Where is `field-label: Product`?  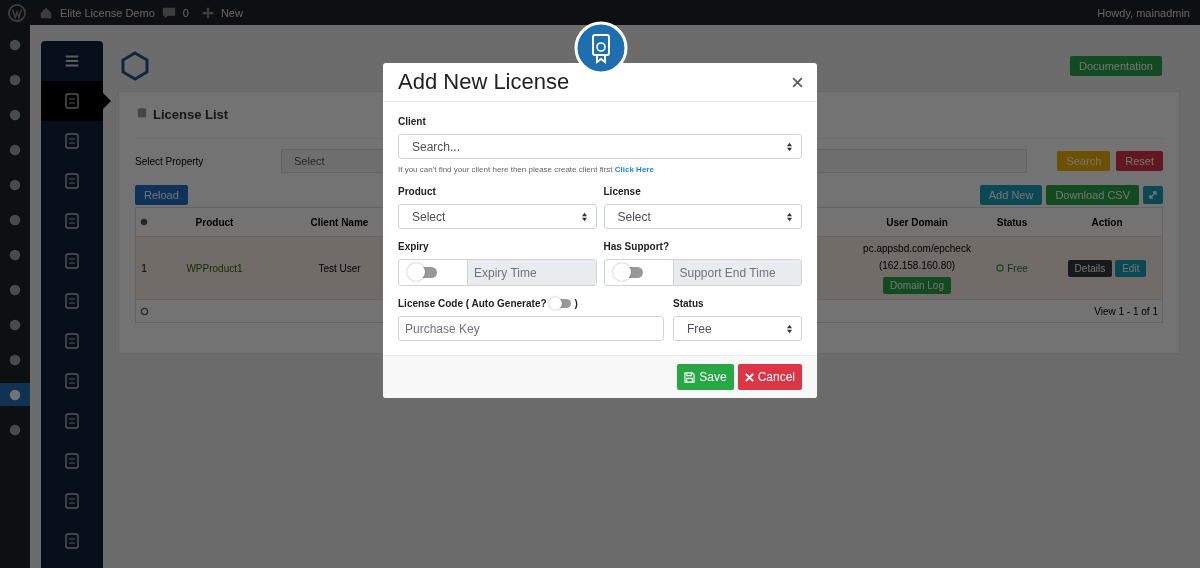
field-label: Product is located at coordinates (417, 191).